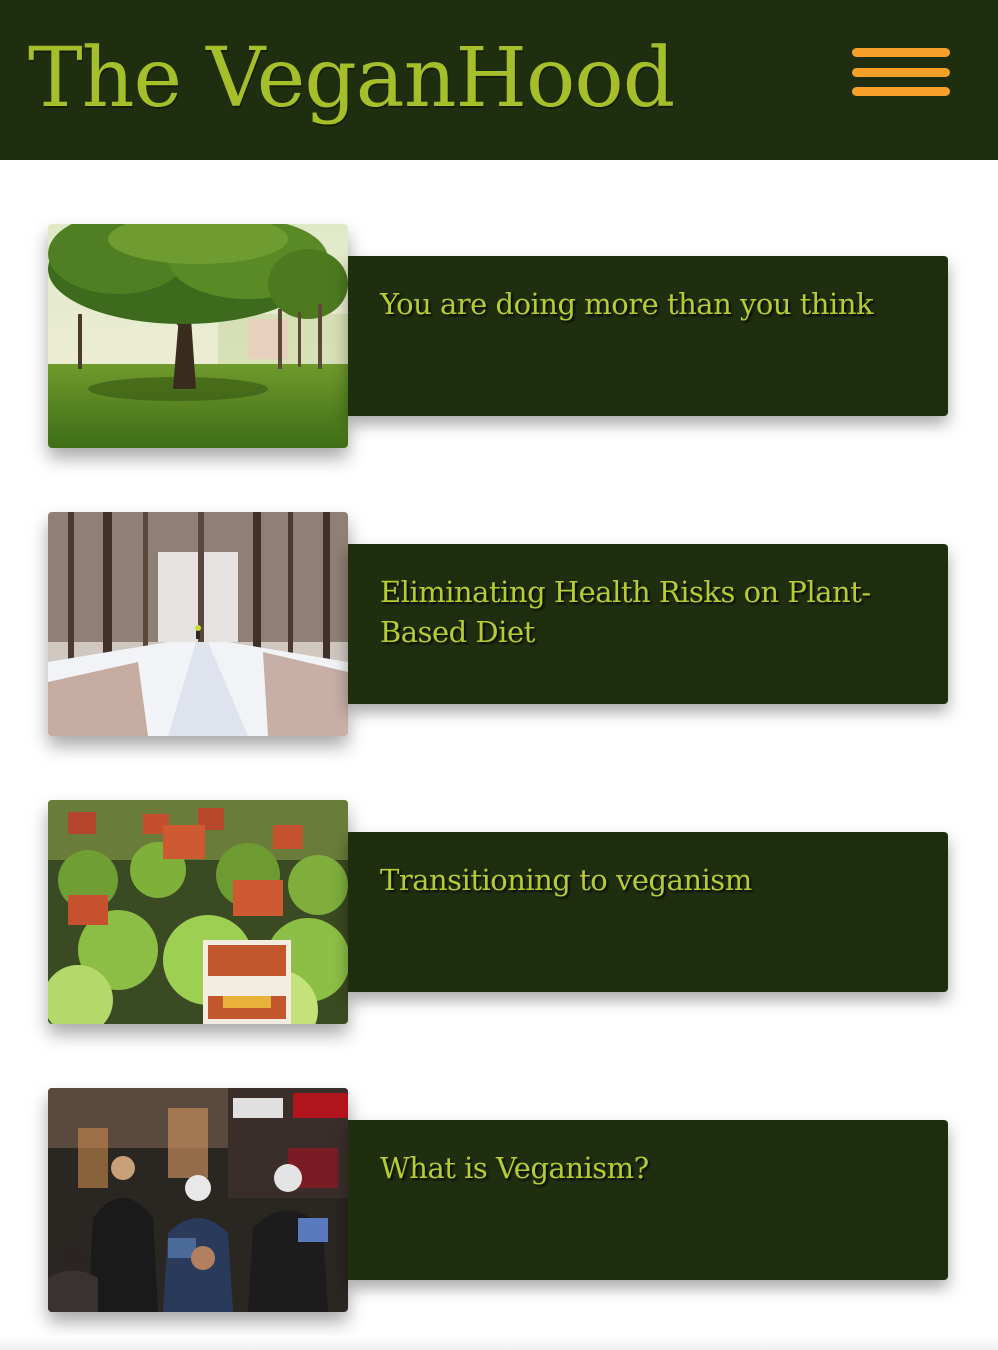 The height and width of the screenshot is (1350, 998). I want to click on menu-bar-top, so click(901, 52).